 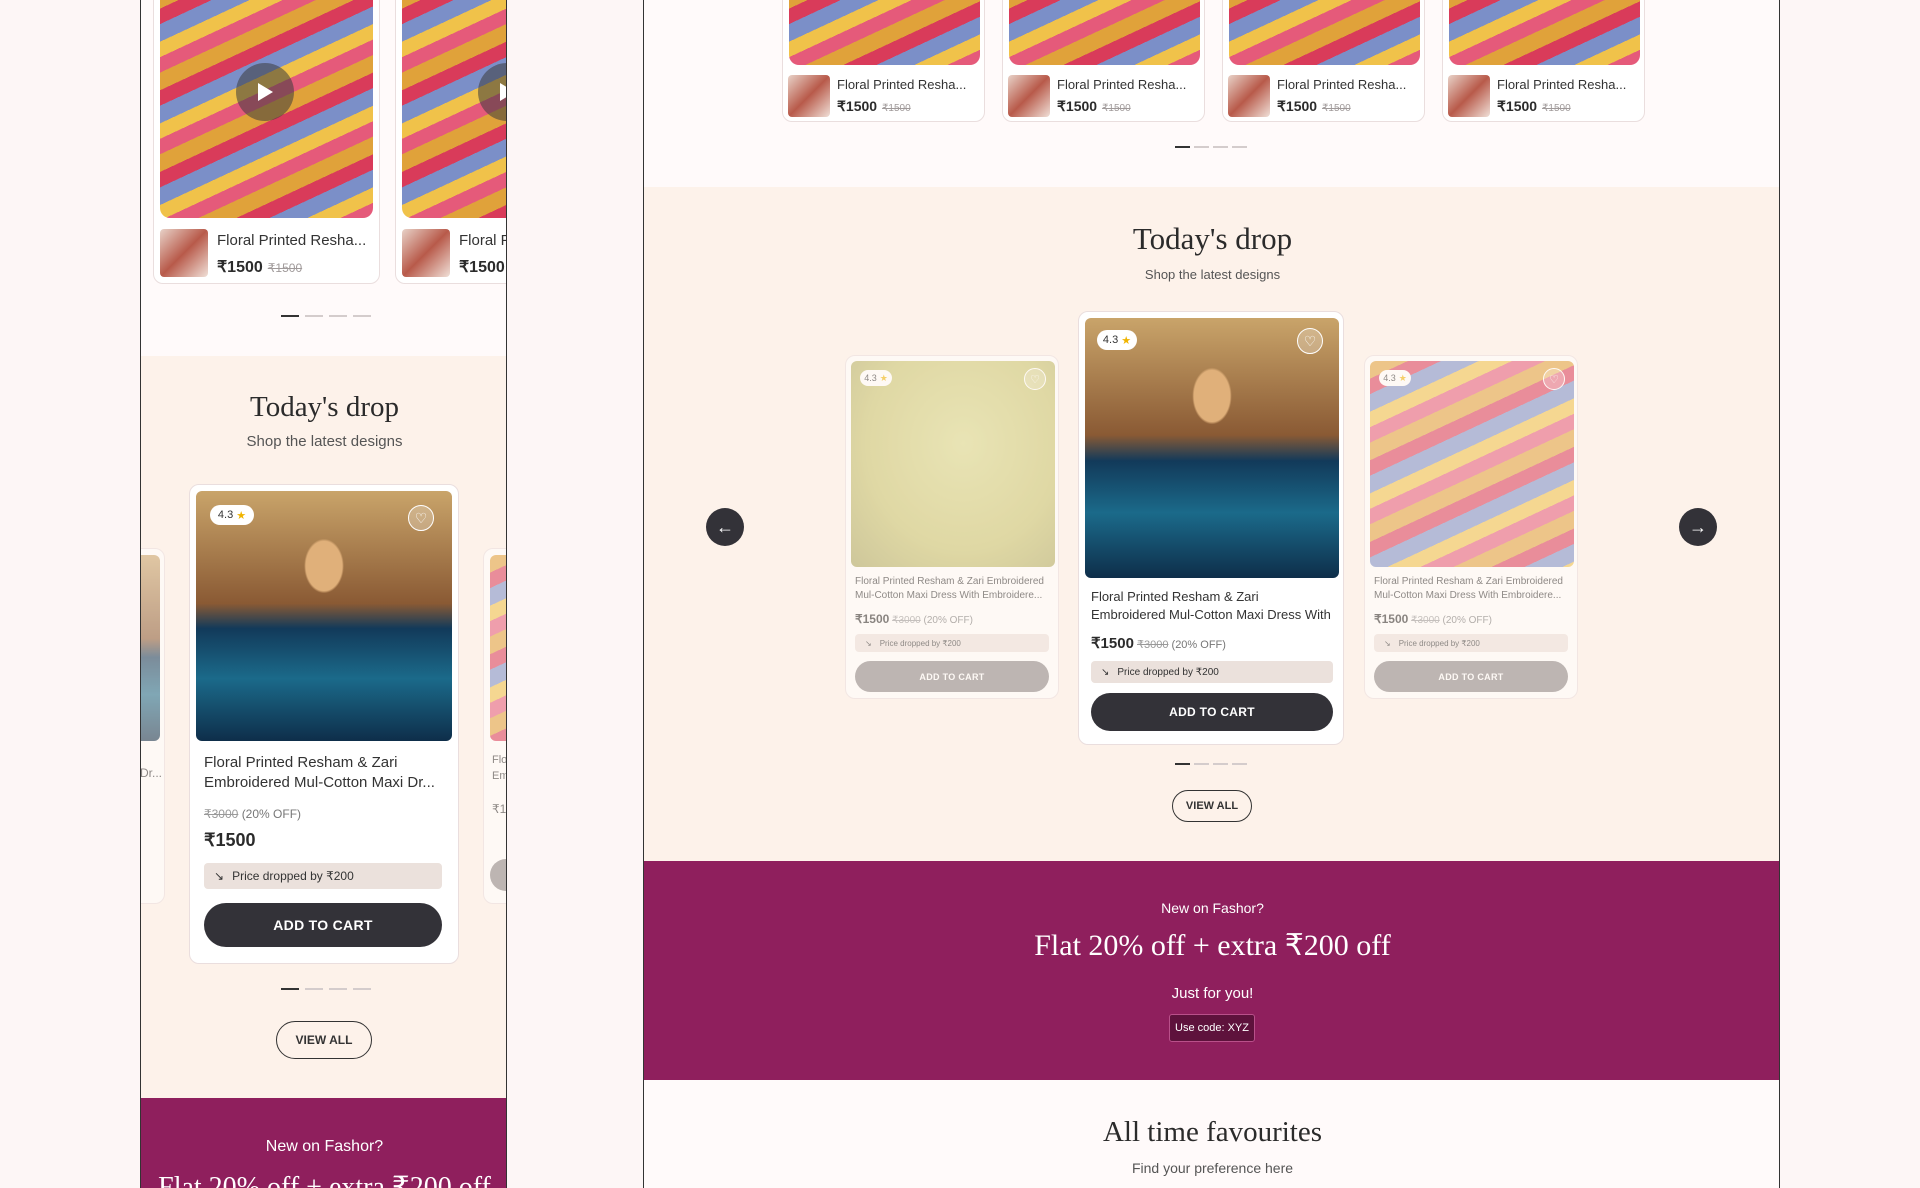 What do you see at coordinates (1212, 1168) in the screenshot?
I see `section-subtitle: Find your preference here` at bounding box center [1212, 1168].